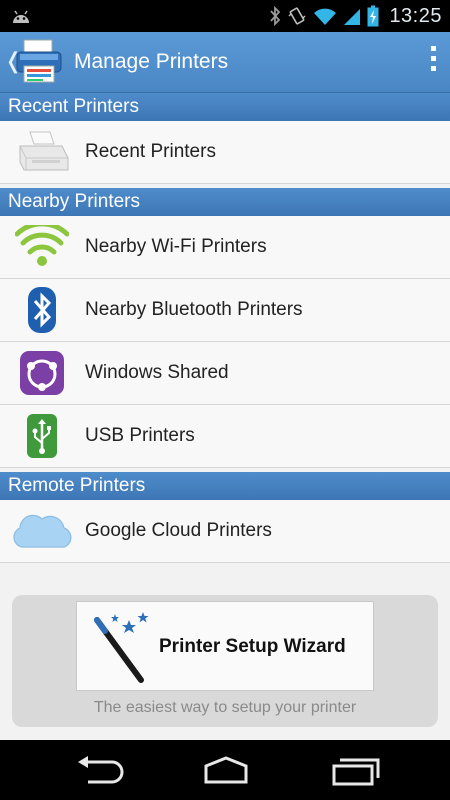  What do you see at coordinates (225, 202) in the screenshot?
I see `section-header-nearby: Nearby Printers` at bounding box center [225, 202].